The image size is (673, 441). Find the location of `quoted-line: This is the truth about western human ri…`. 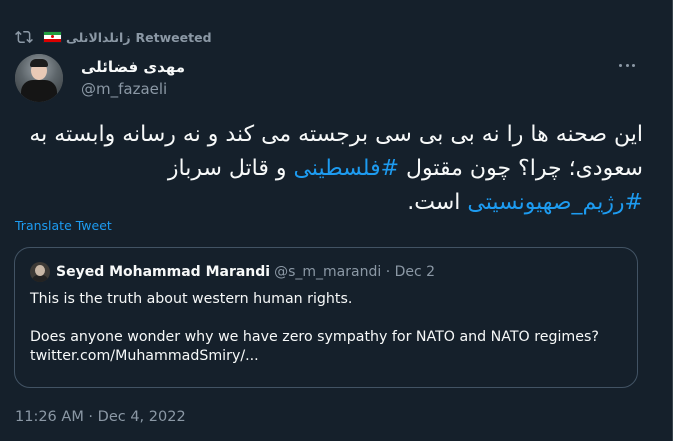

quoted-line: This is the truth about western human ri… is located at coordinates (191, 299).